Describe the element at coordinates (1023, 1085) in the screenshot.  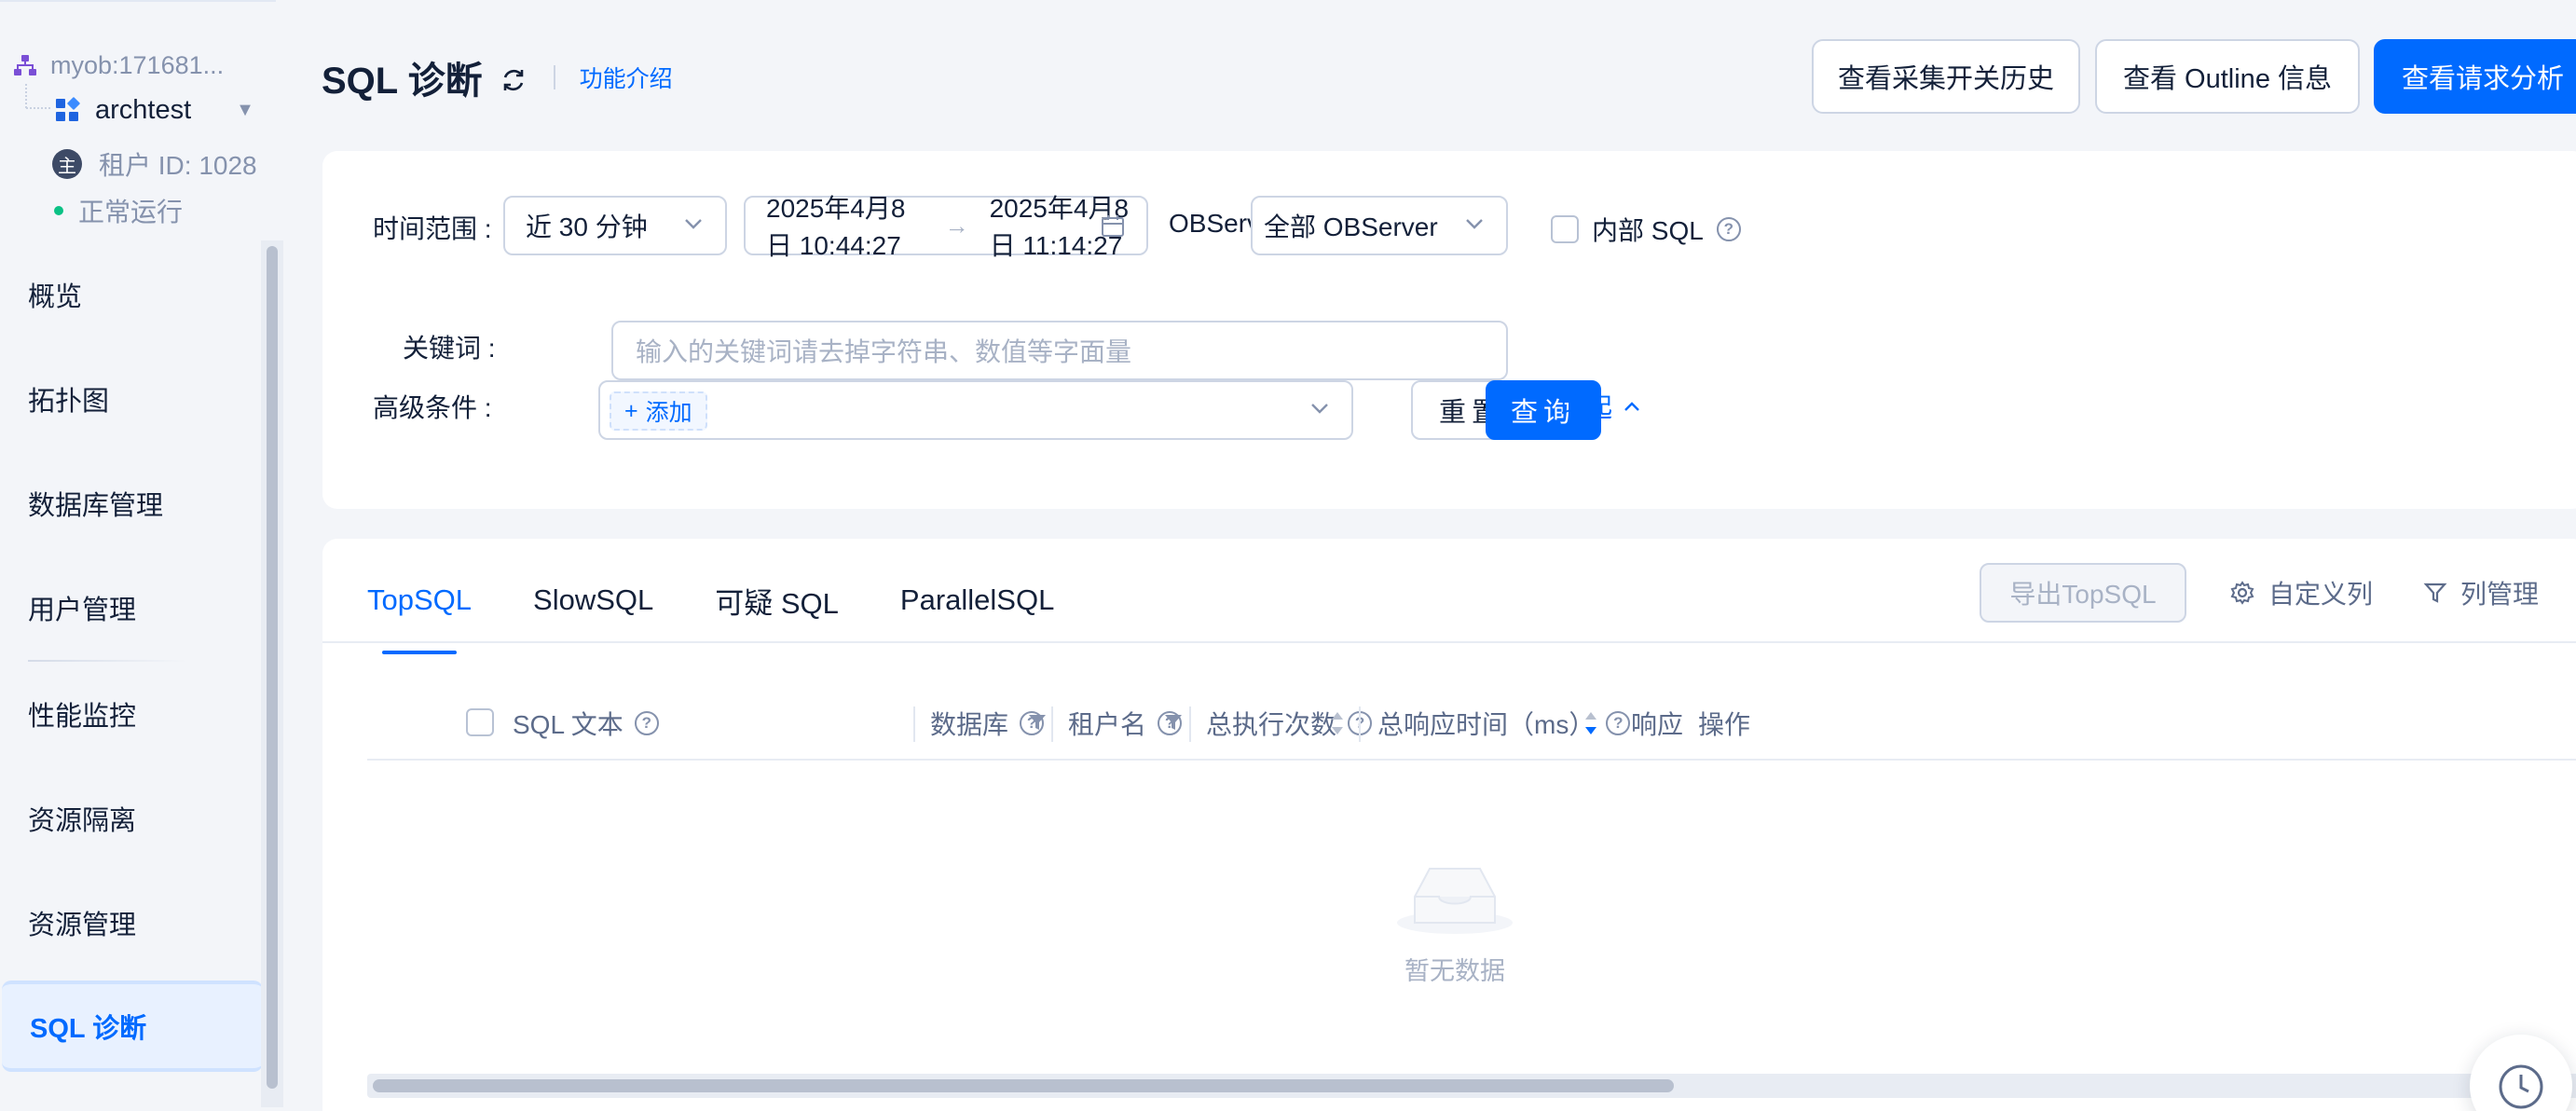
I see `table-scrollbar-thumb` at that location.